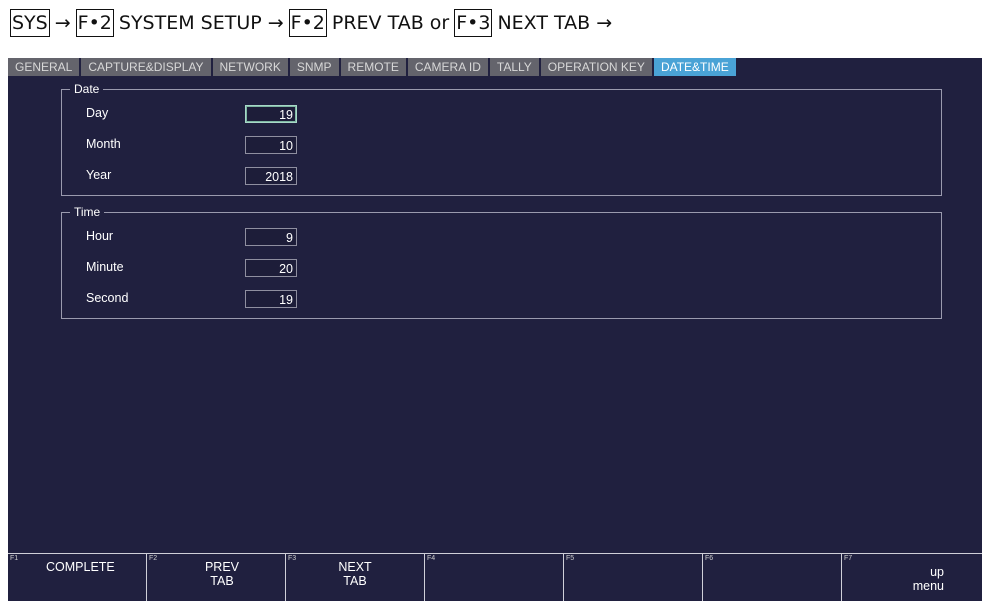 The width and height of the screenshot is (982, 601). I want to click on sys-key: SYS, so click(30, 23).